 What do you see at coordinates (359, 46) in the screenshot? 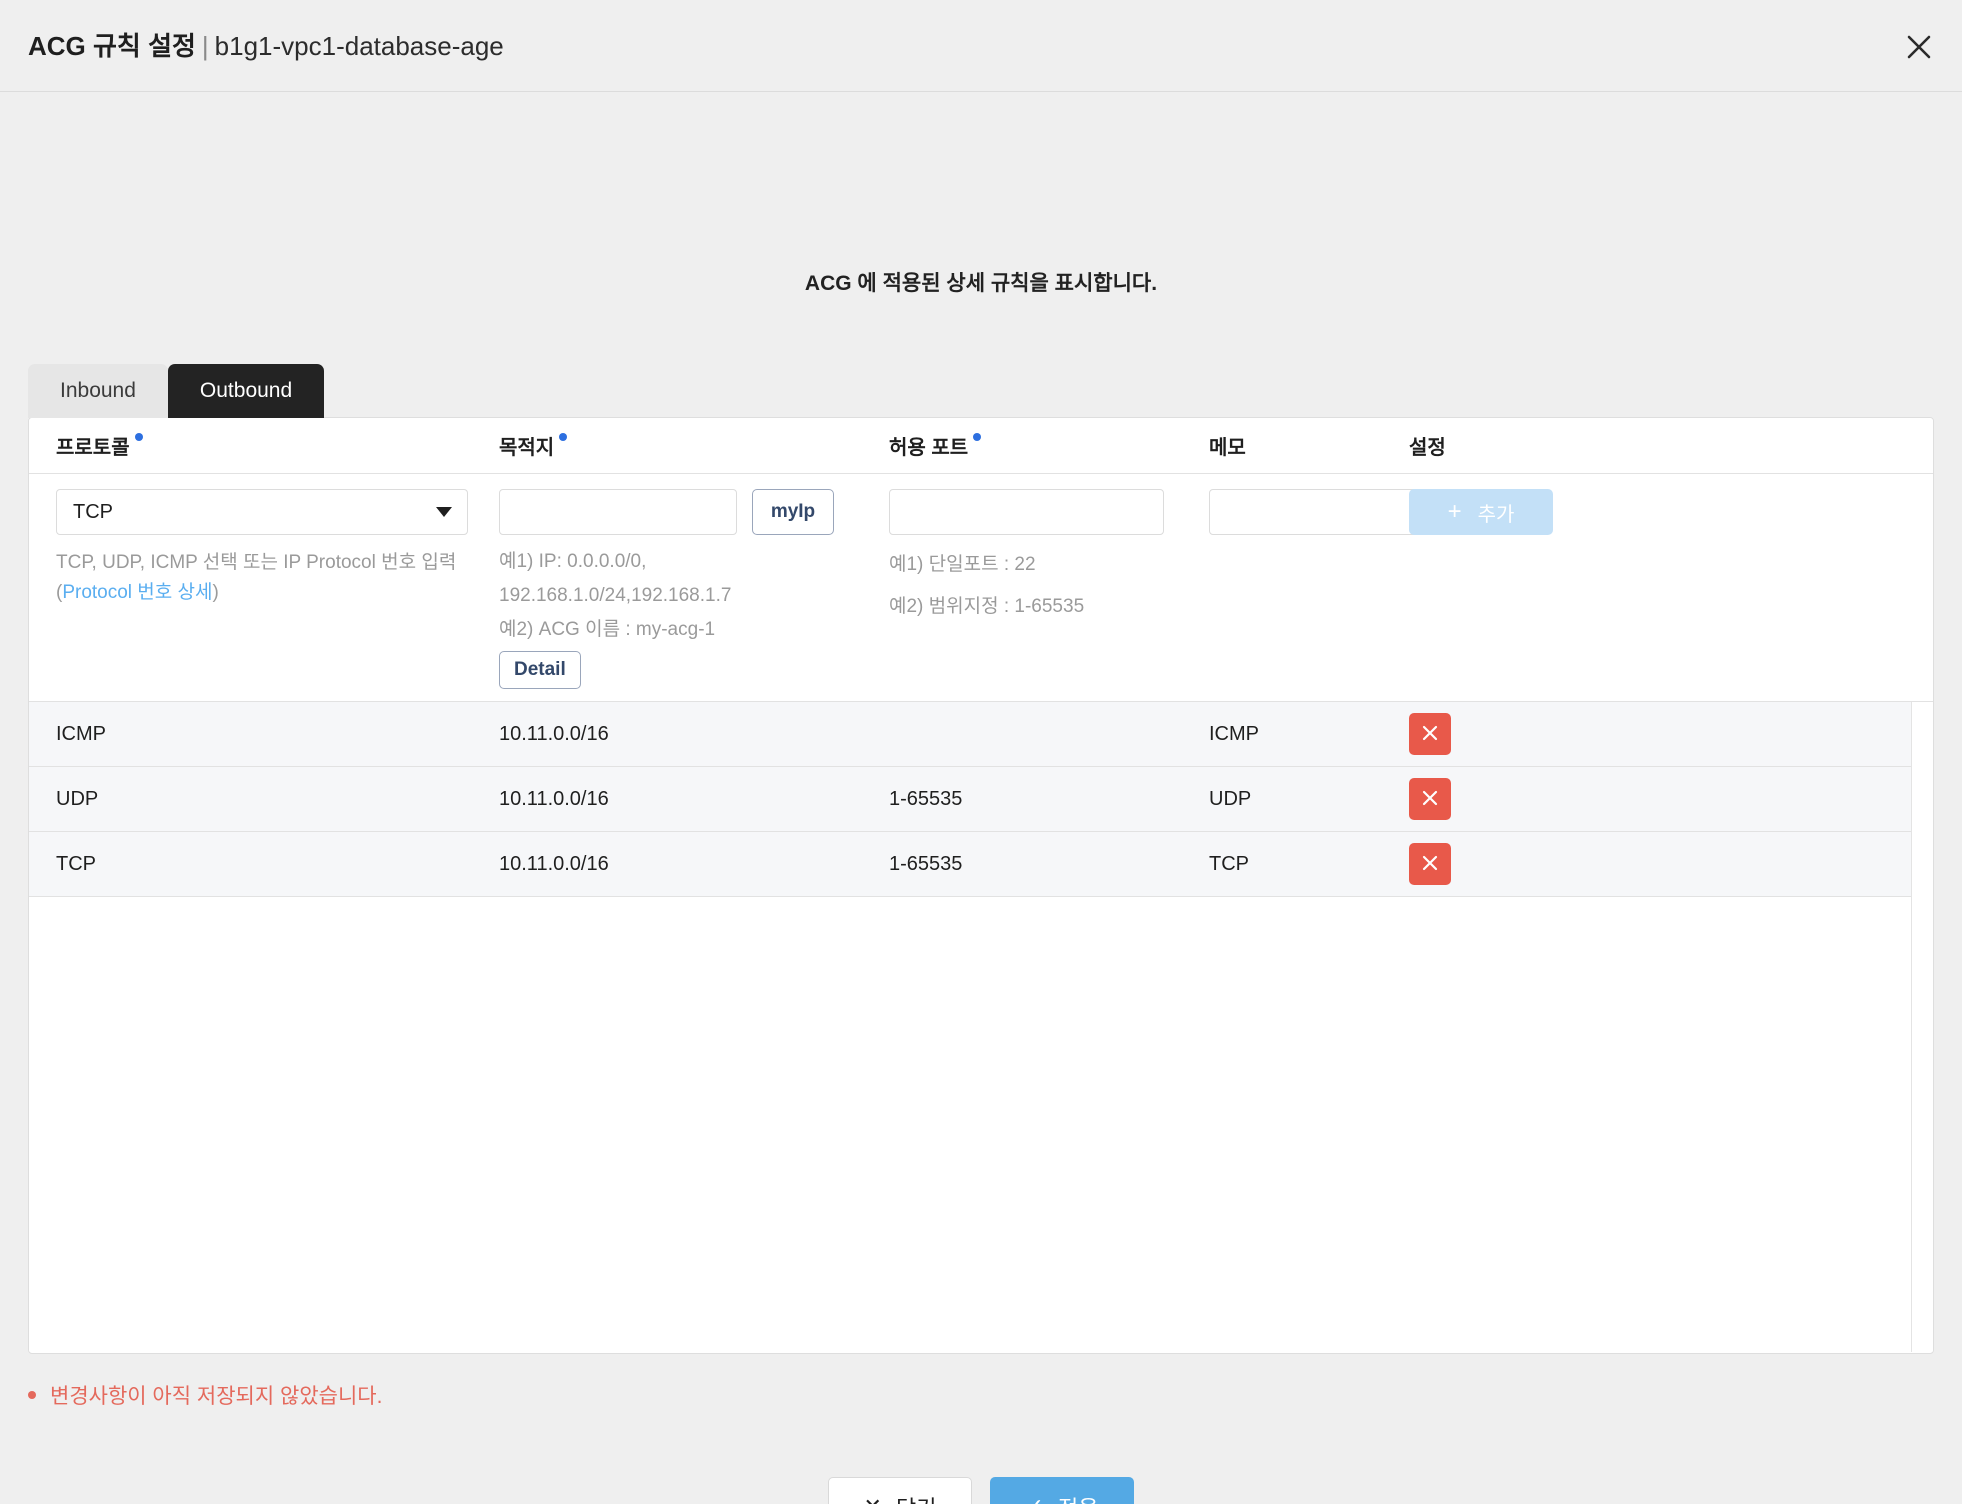
I see `page-title-sub: b1g1-vpc1-database-age` at bounding box center [359, 46].